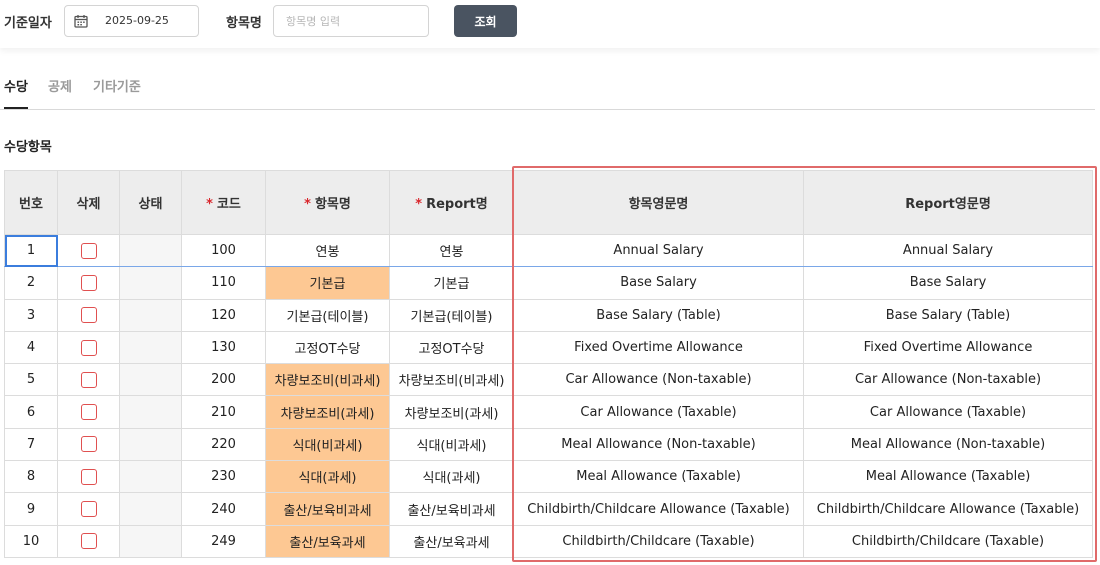 Image resolution: width=1100 pixels, height=565 pixels. What do you see at coordinates (658, 380) in the screenshot?
I see `cell-item-english-name: Car Allowance (Non-taxable)` at bounding box center [658, 380].